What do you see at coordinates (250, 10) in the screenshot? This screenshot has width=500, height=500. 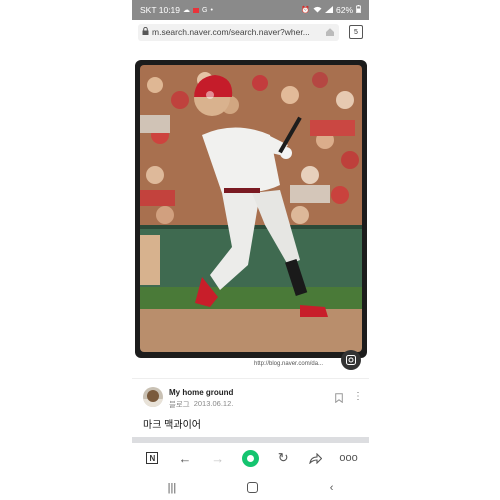 I see `status-bar: SKT 10:19 ☁ G • ⏰ 62%` at bounding box center [250, 10].